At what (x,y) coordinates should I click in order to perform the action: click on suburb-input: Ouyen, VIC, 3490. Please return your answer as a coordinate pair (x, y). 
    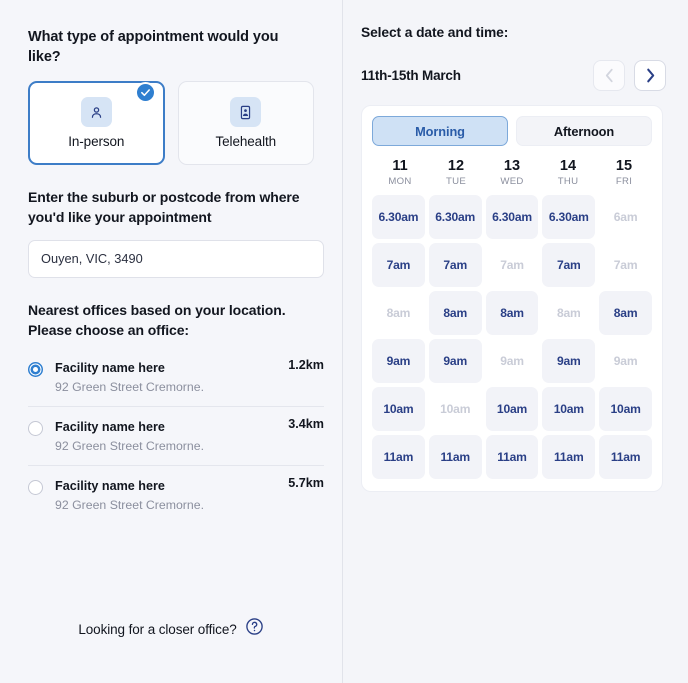
    Looking at the image, I should click on (176, 258).